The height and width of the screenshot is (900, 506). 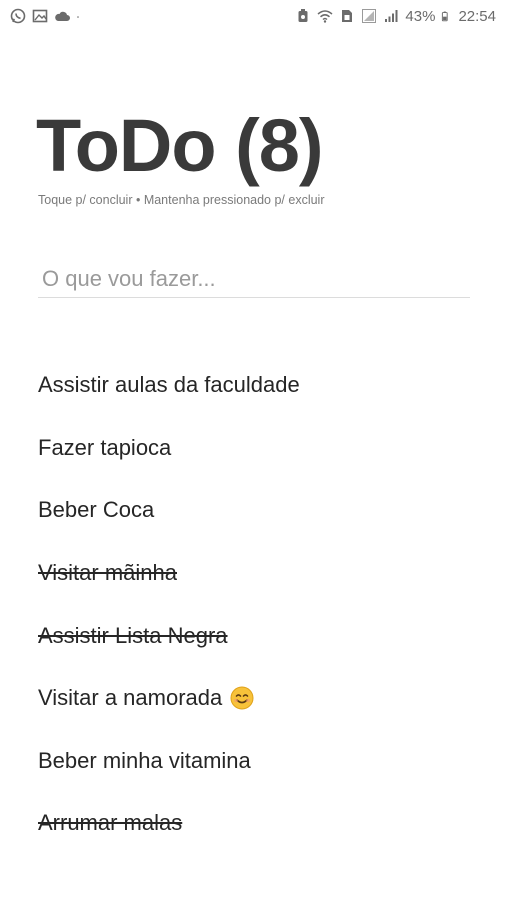 What do you see at coordinates (258, 573) in the screenshot?
I see `todo-item: Visitar mãinha` at bounding box center [258, 573].